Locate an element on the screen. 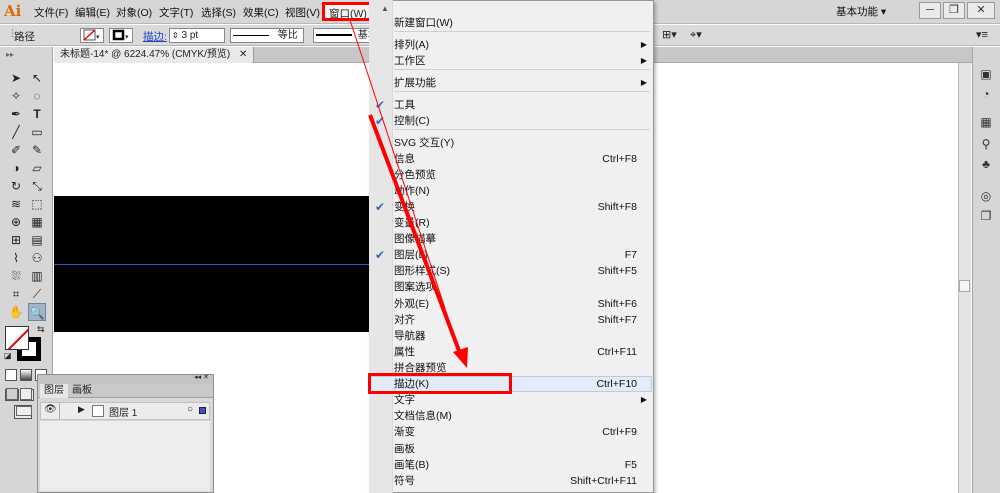 This screenshot has width=1000, height=493. fill-color-box is located at coordinates (17, 338).